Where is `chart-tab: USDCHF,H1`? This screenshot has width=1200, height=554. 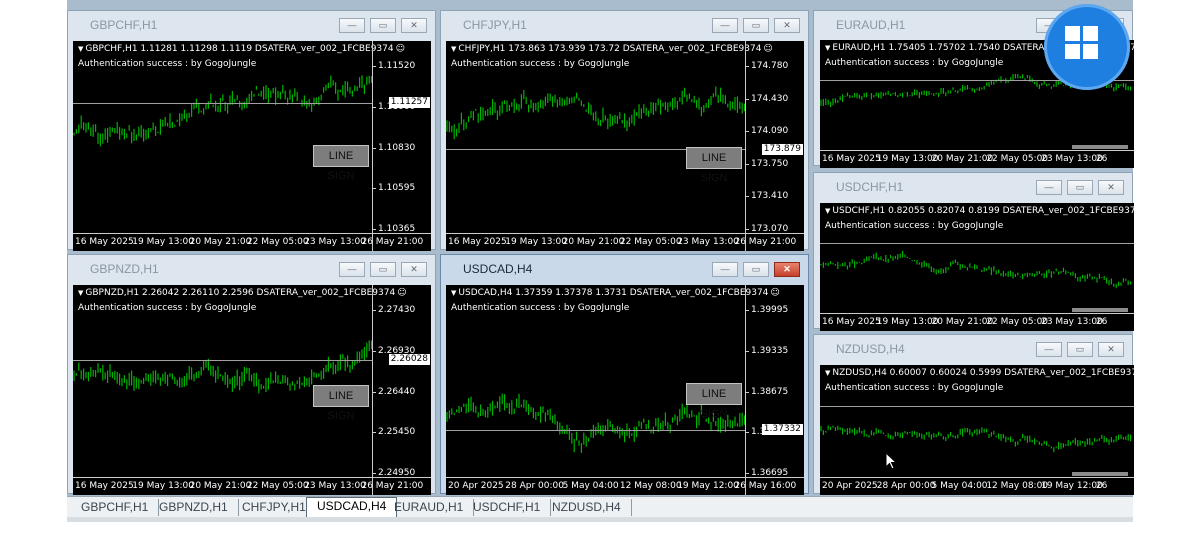 chart-tab: USDCHF,H1 is located at coordinates (507, 507).